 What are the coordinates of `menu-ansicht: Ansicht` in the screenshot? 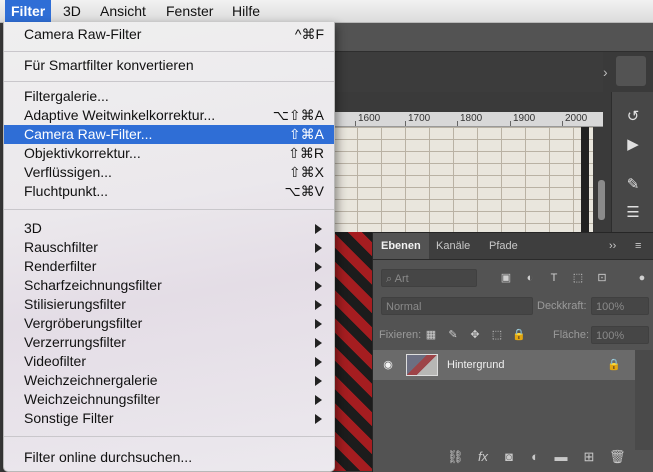 It's located at (123, 11).